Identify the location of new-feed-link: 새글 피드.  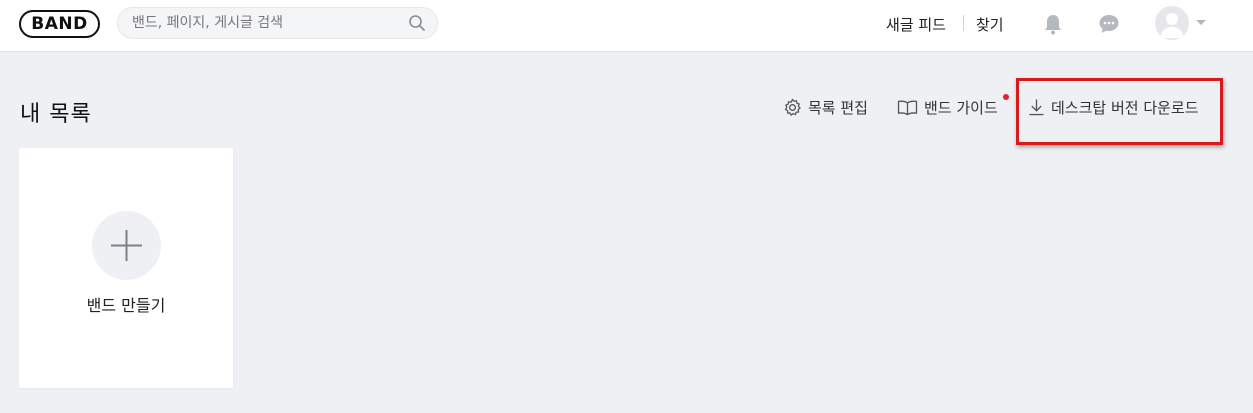
(916, 24).